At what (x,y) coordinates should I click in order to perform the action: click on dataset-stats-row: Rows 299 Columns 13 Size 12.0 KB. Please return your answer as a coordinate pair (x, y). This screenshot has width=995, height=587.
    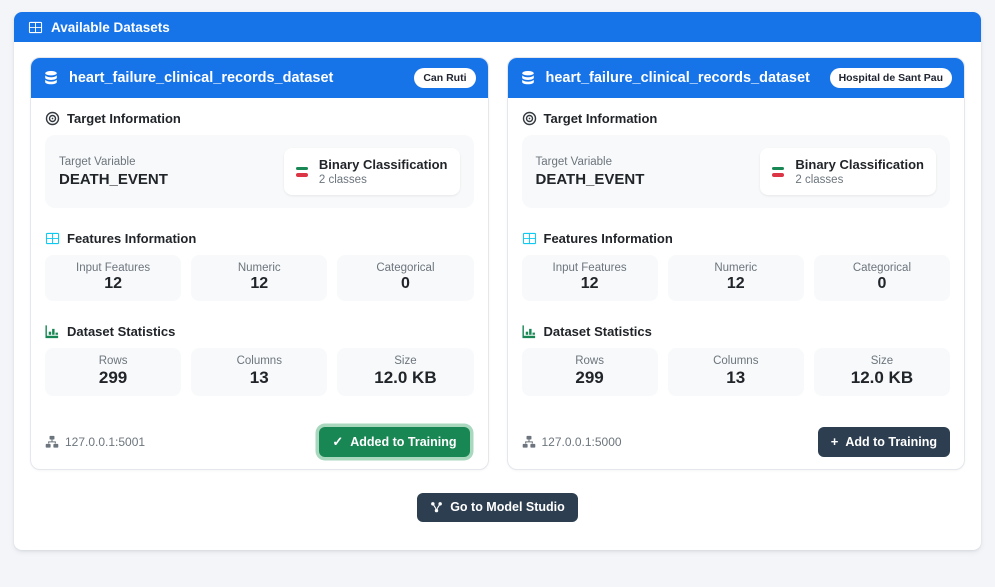
    Looking at the image, I should click on (259, 372).